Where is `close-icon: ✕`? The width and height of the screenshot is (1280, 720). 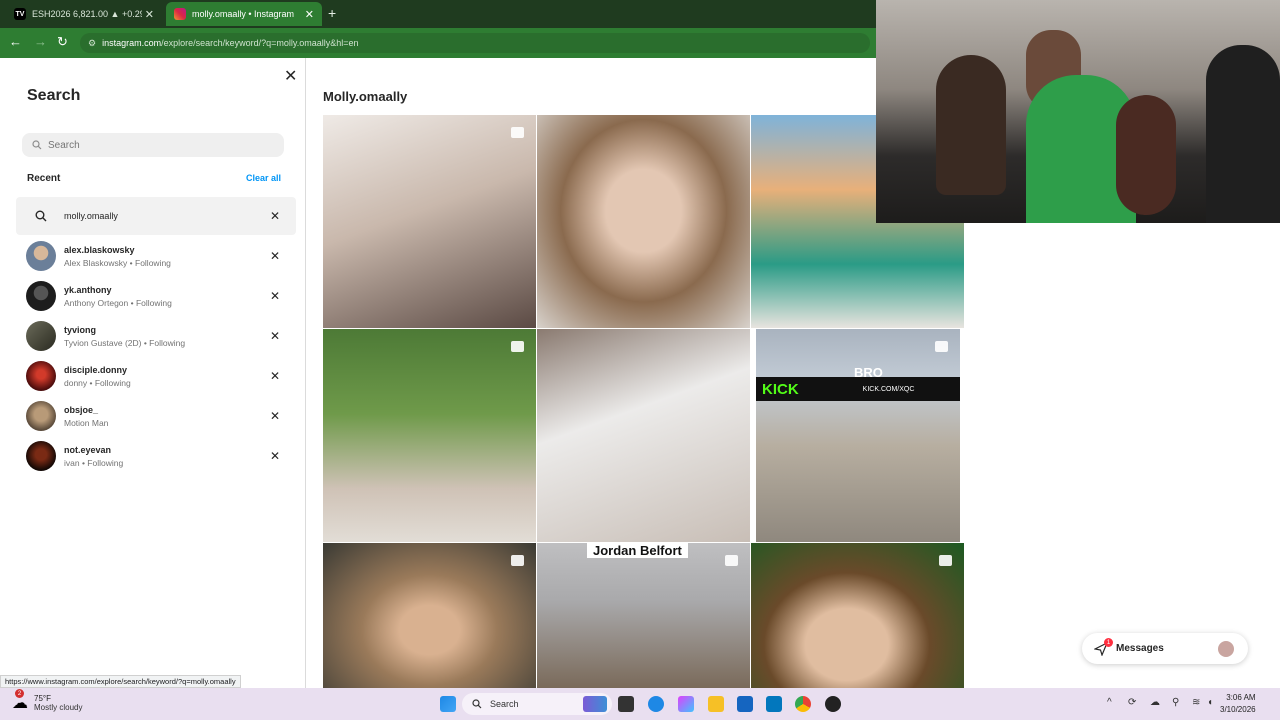 close-icon: ✕ is located at coordinates (290, 76).